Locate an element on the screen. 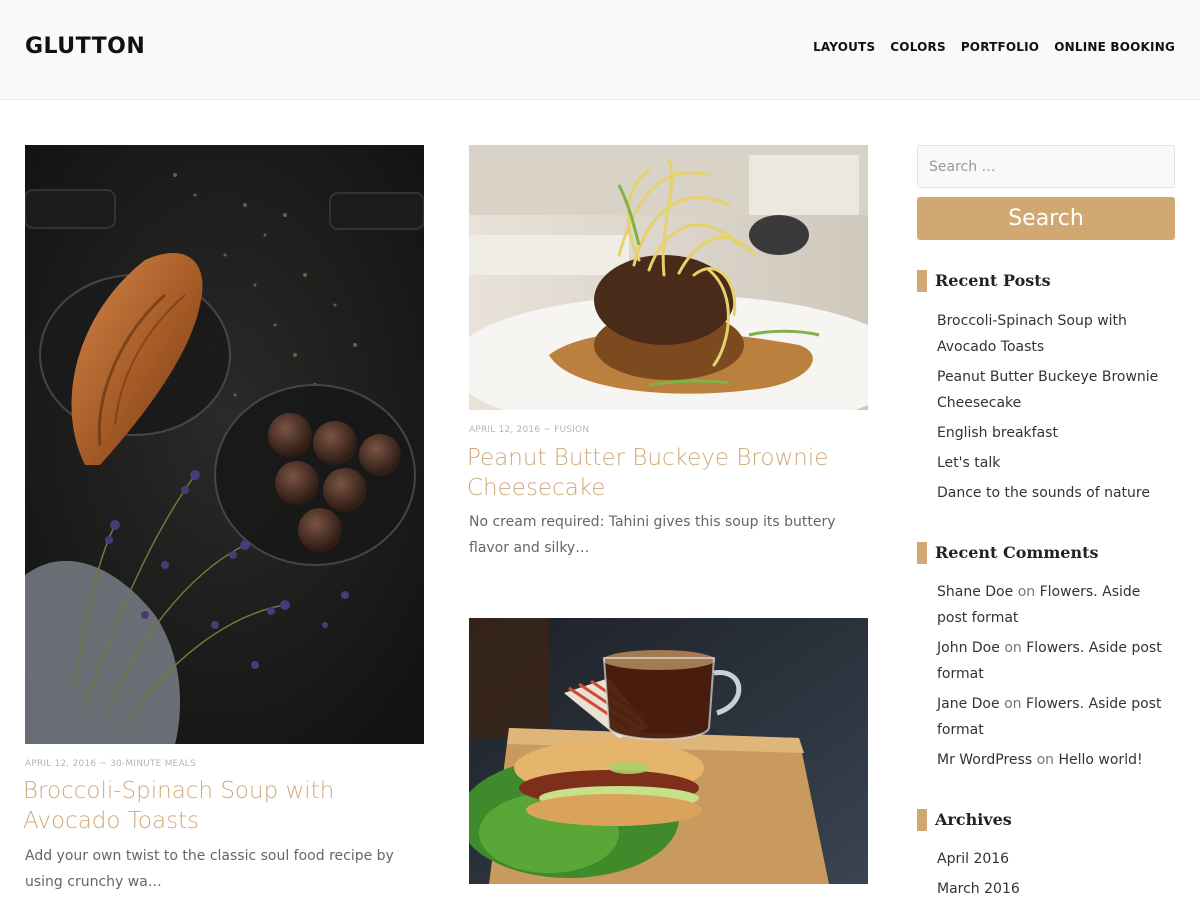 The height and width of the screenshot is (900, 1200). comment-author-link: Mr WordPress is located at coordinates (984, 760).